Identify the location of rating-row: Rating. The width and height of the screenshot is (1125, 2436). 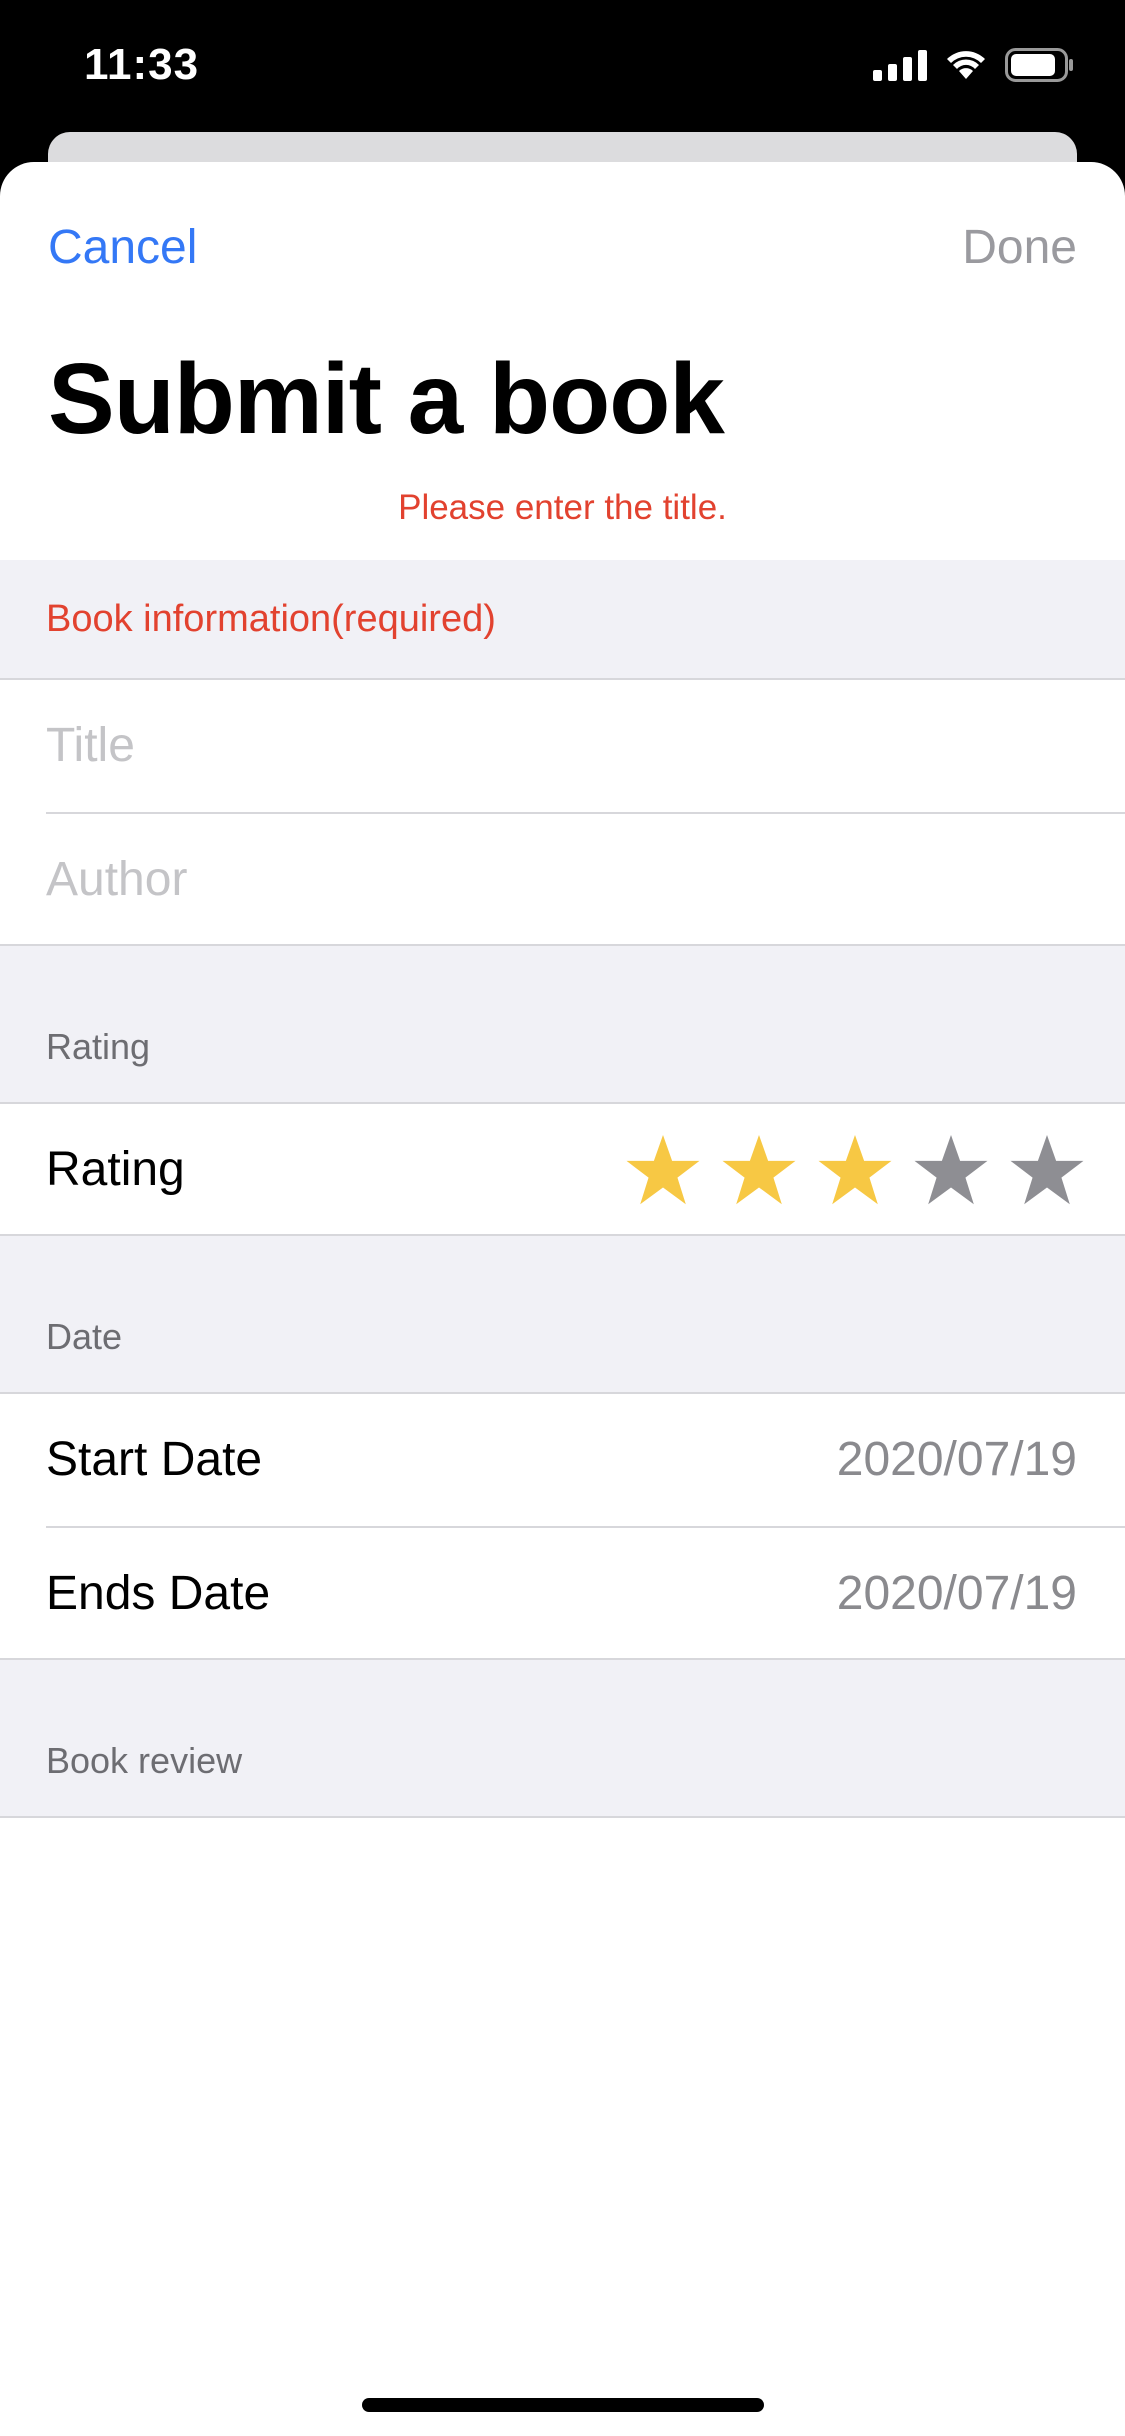
(562, 1170).